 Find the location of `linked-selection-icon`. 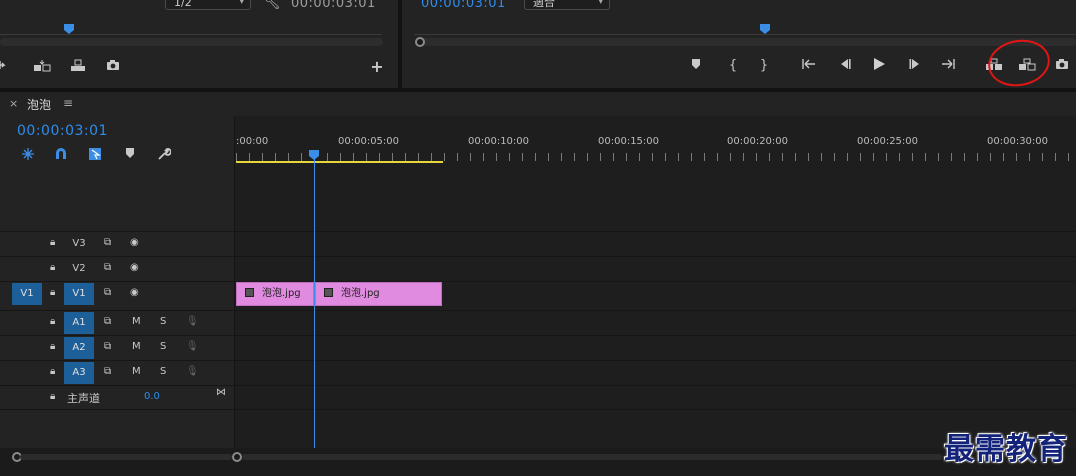

linked-selection-icon is located at coordinates (95, 155).